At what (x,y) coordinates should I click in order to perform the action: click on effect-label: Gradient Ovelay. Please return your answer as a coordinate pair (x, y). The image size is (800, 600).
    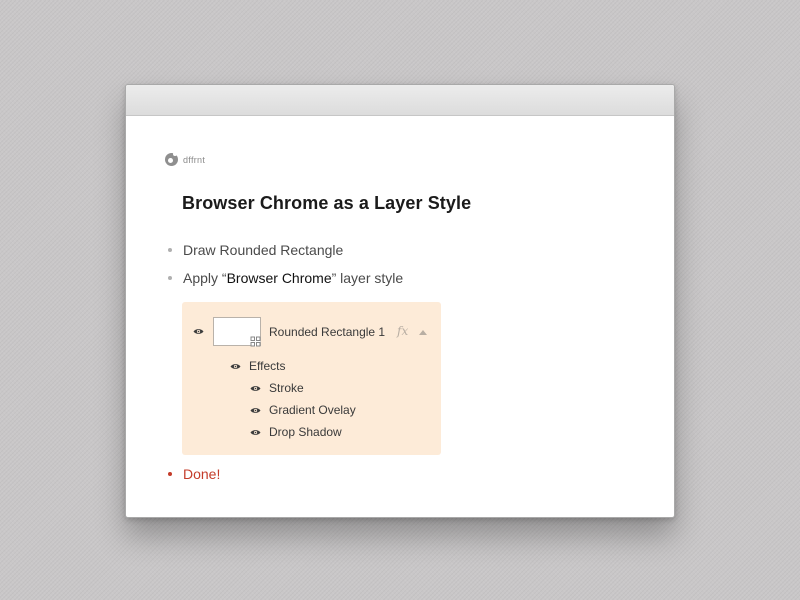
    Looking at the image, I should click on (312, 410).